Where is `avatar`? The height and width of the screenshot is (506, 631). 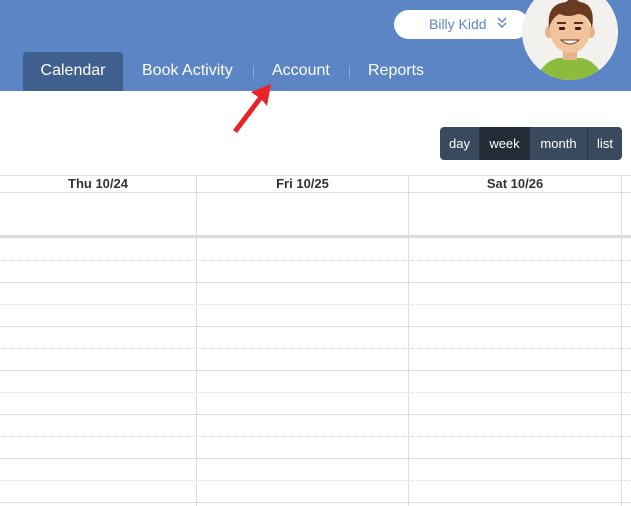
avatar is located at coordinates (570, 40).